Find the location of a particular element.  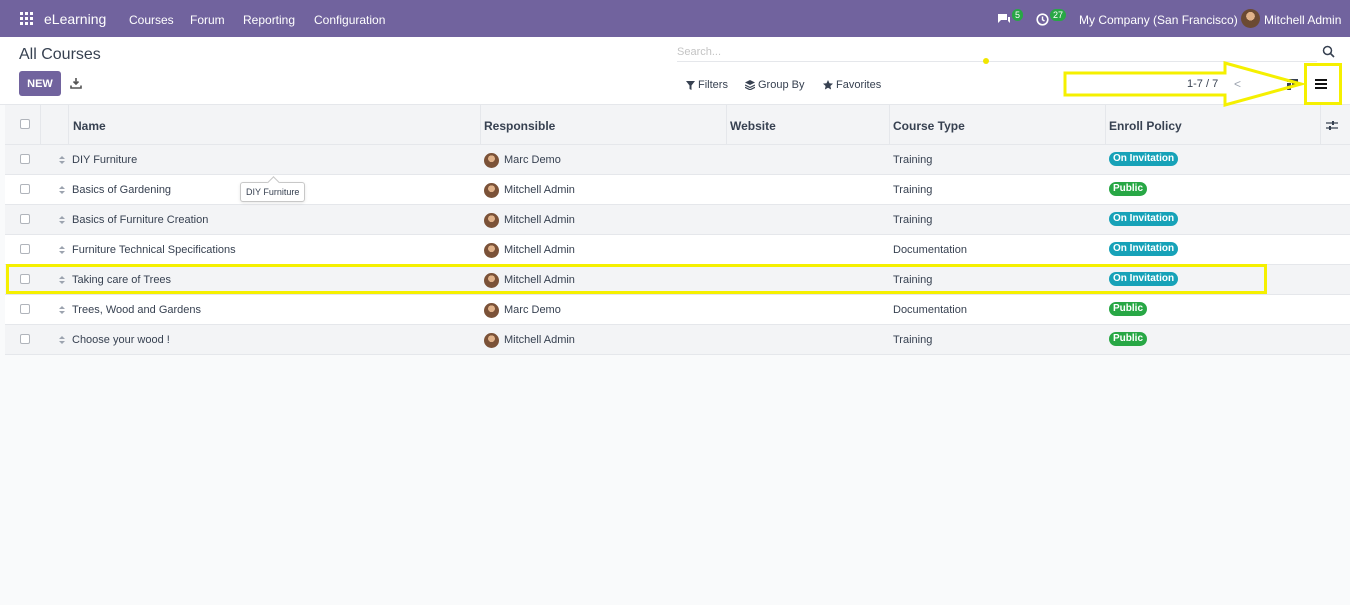

course-name: Basics of Furniture Creation is located at coordinates (140, 220).